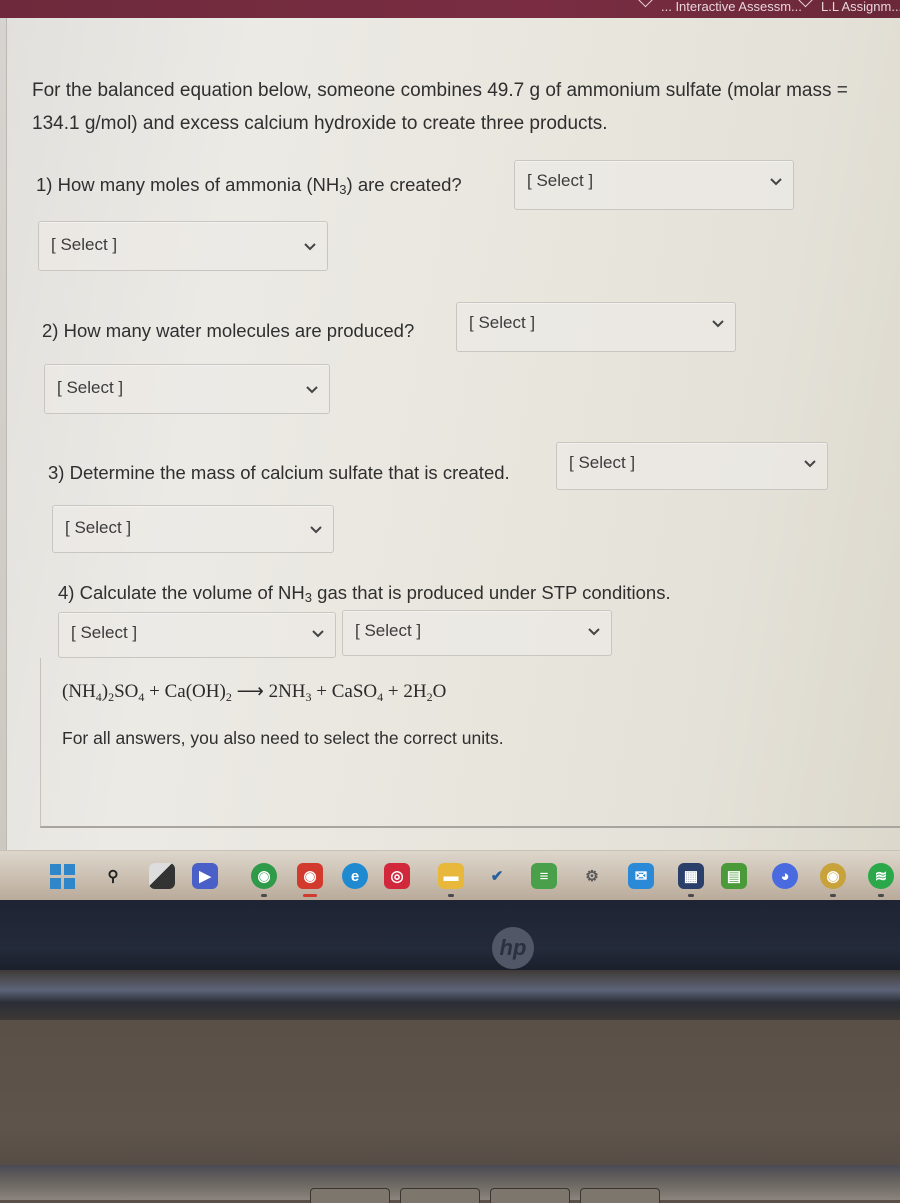 Image resolution: width=900 pixels, height=1203 pixels. I want to click on laptop-bezel, so click(450, 935).